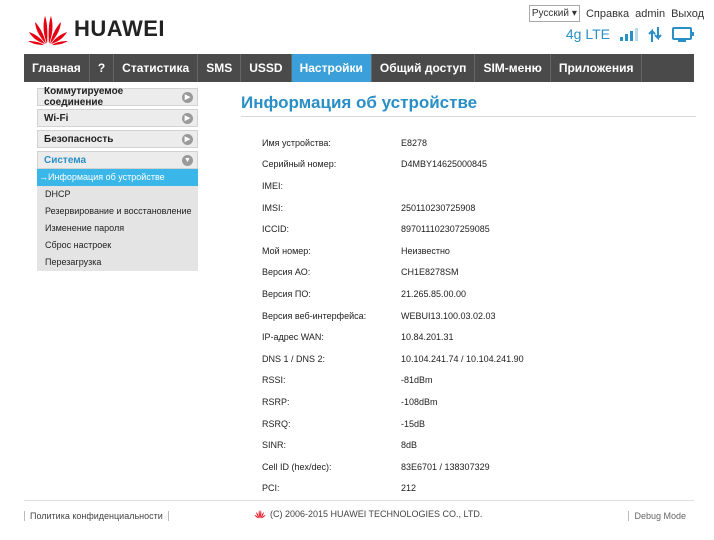  I want to click on info-row: Серийный номер: D4MBY14625000845, so click(472, 165).